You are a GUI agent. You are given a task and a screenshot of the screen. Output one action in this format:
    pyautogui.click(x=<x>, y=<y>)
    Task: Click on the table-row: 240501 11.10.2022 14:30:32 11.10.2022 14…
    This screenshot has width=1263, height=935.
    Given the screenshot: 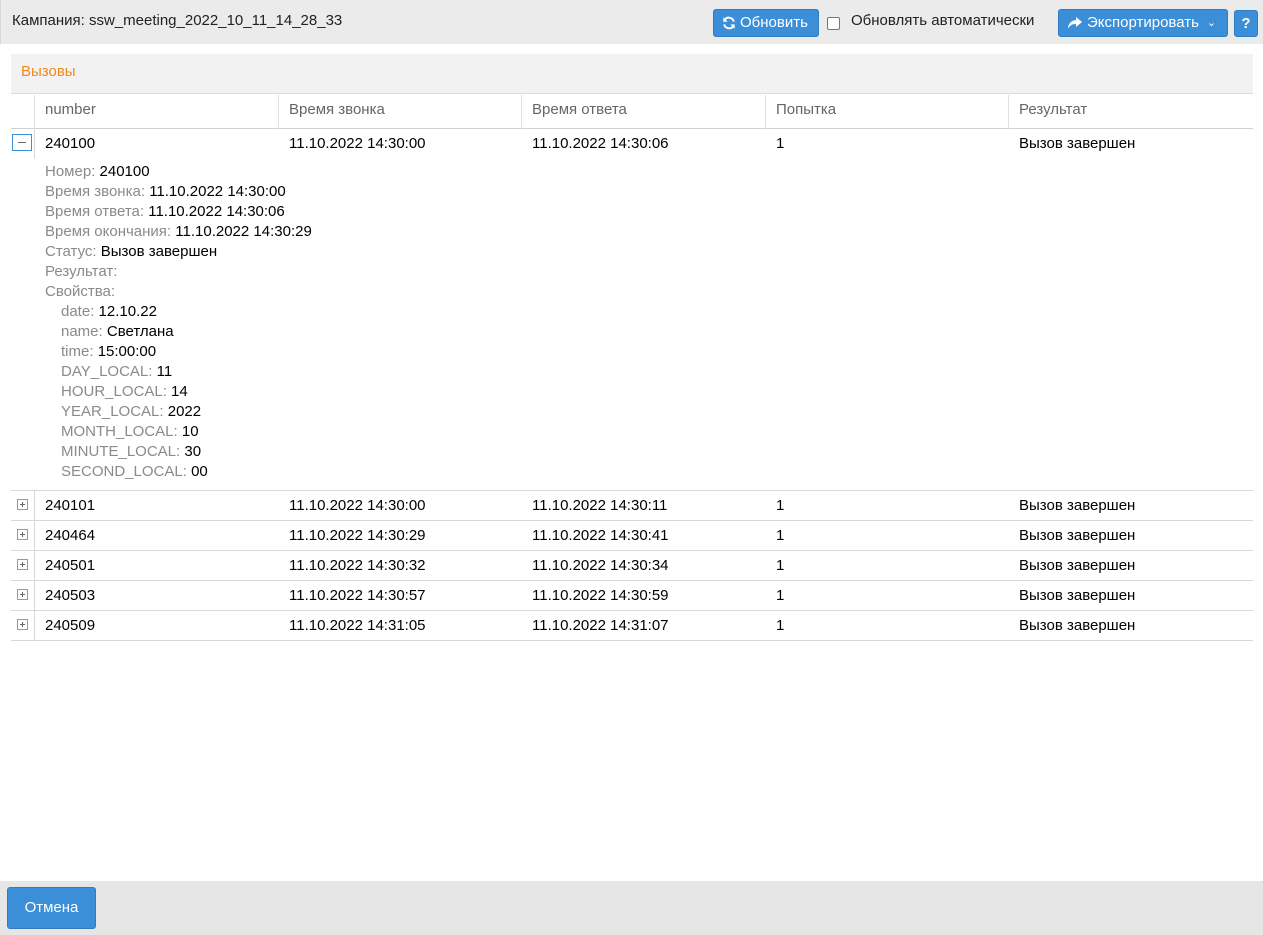 What is the action you would take?
    pyautogui.click(x=632, y=566)
    